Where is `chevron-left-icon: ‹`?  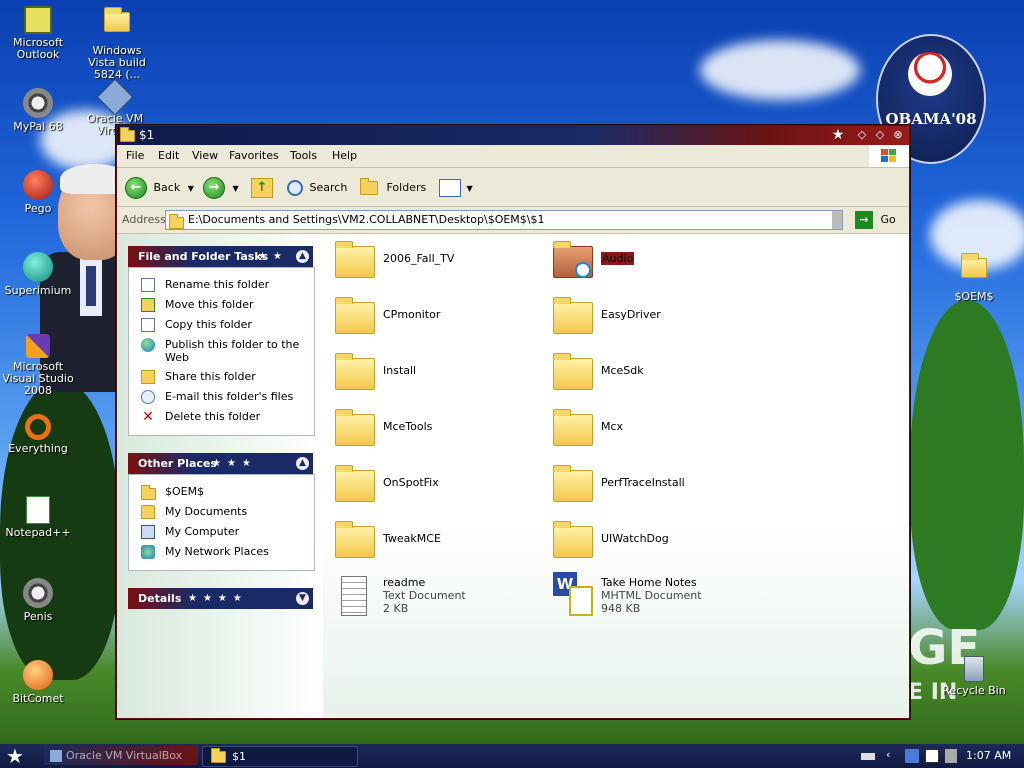
chevron-left-icon: ‹ is located at coordinates (888, 754).